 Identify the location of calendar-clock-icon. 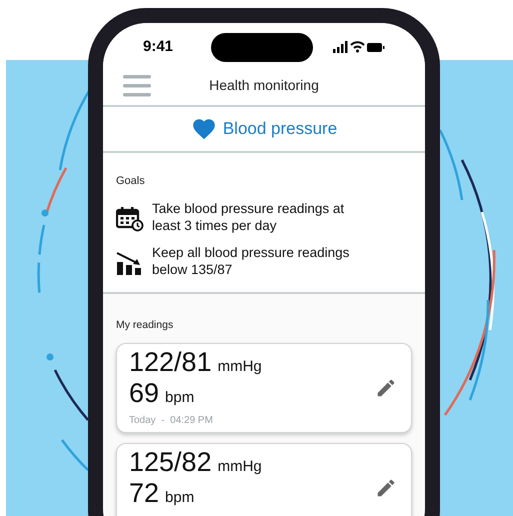
(130, 219).